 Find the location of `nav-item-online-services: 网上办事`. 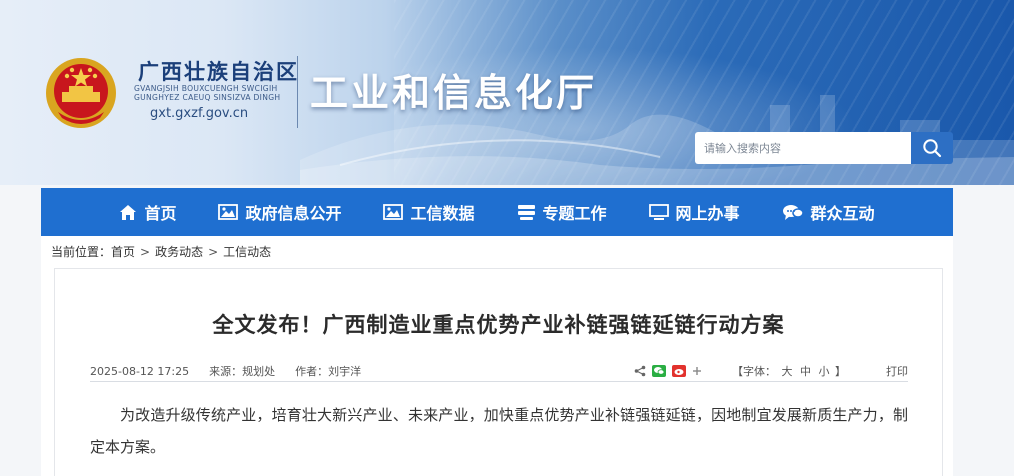

nav-item-online-services: 网上办事 is located at coordinates (694, 212).